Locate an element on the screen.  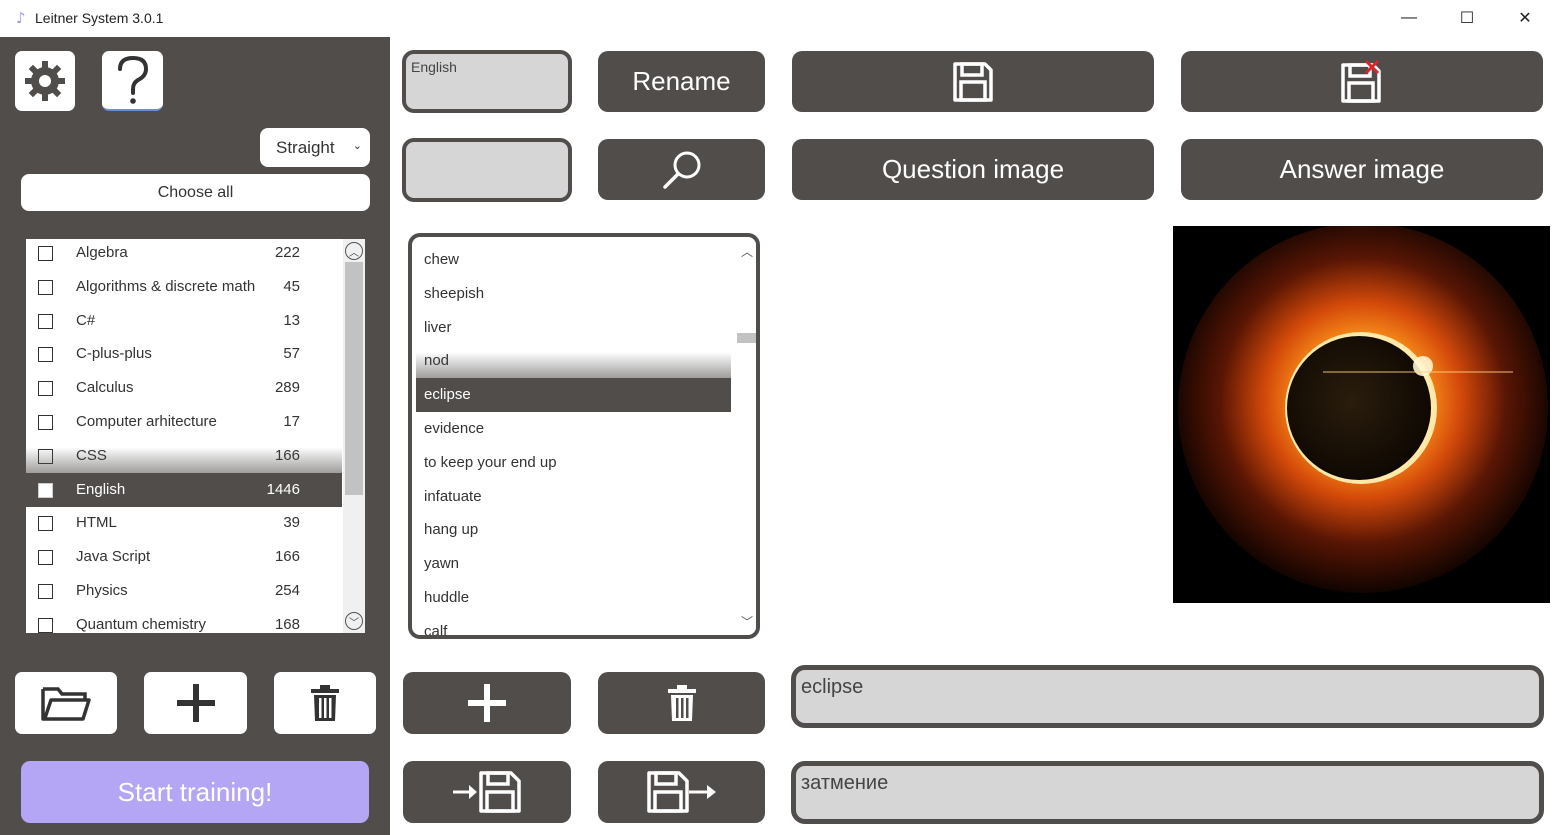
mode-select: Straight ⌄ is located at coordinates (315, 147).